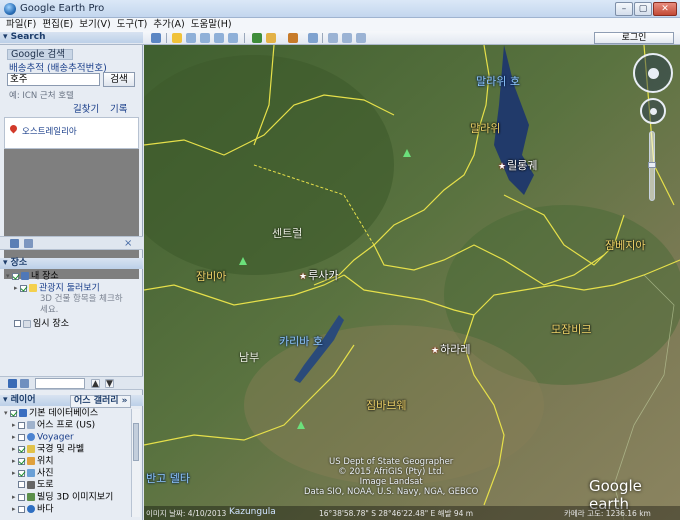 Image resolution: width=680 pixels, height=520 pixels. I want to click on road-icon, so click(31, 484).